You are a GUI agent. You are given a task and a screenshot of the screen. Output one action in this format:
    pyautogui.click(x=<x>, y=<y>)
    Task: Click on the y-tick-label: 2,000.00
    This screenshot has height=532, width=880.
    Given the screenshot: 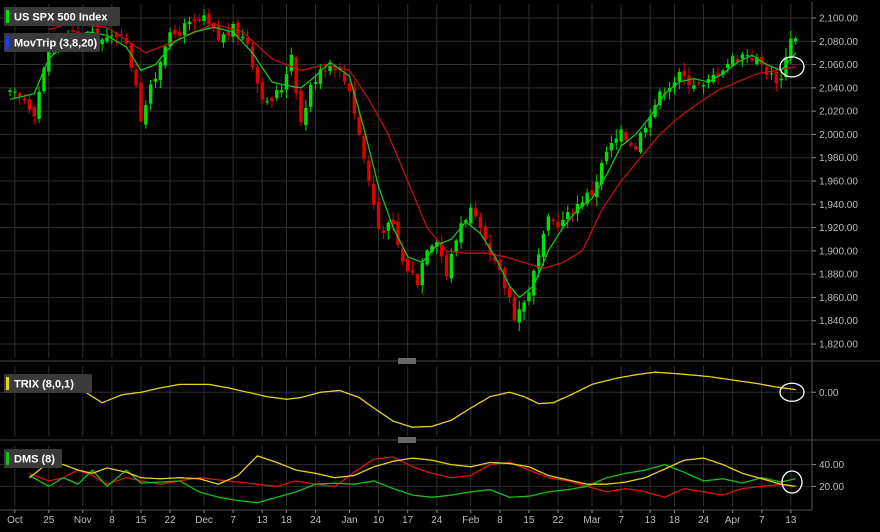 What is the action you would take?
    pyautogui.click(x=838, y=135)
    